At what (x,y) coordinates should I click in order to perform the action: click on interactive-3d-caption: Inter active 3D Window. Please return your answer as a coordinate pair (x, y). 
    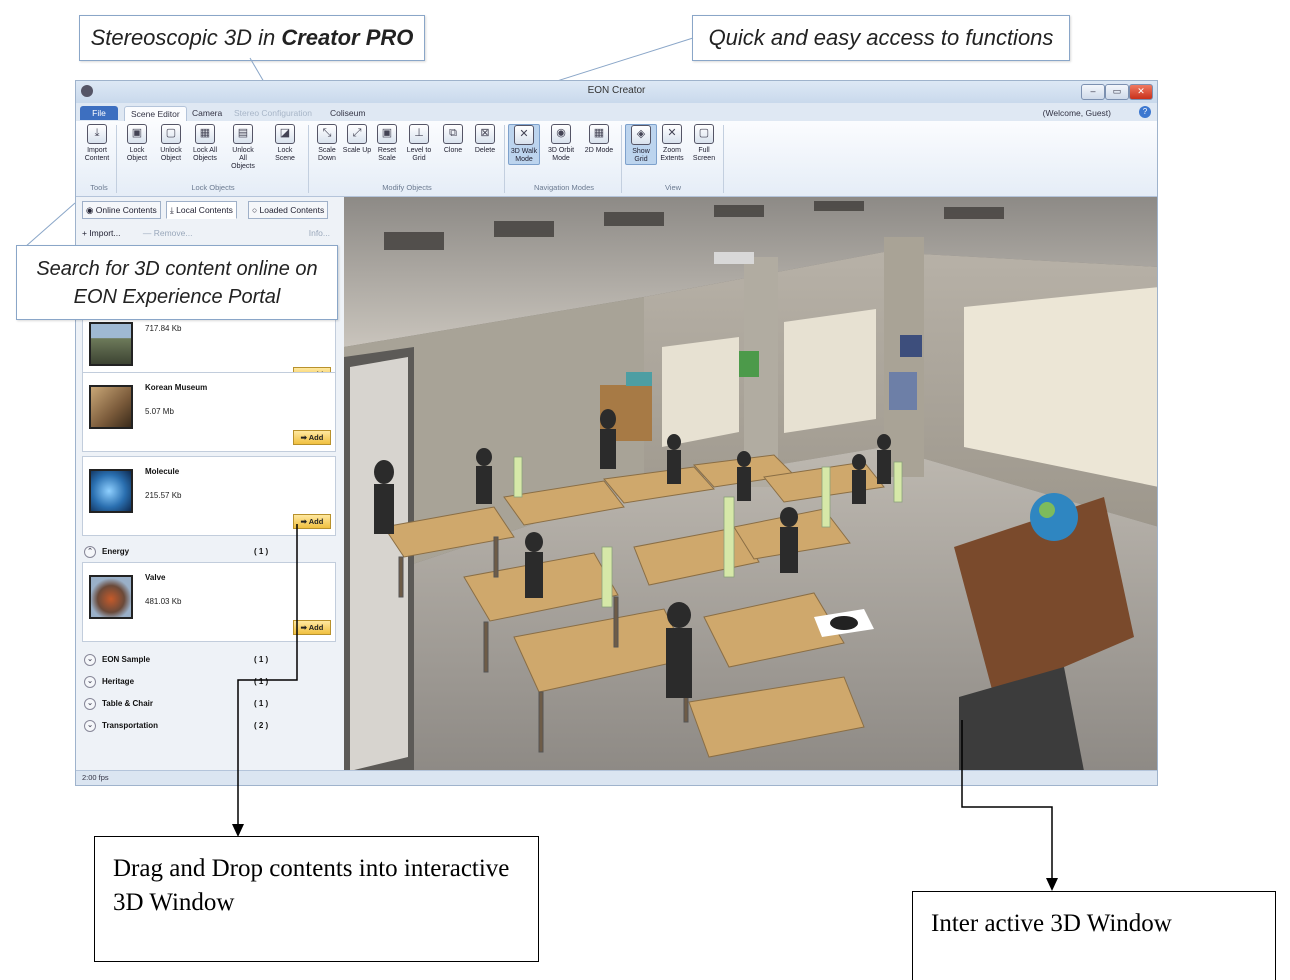
    Looking at the image, I should click on (1051, 923).